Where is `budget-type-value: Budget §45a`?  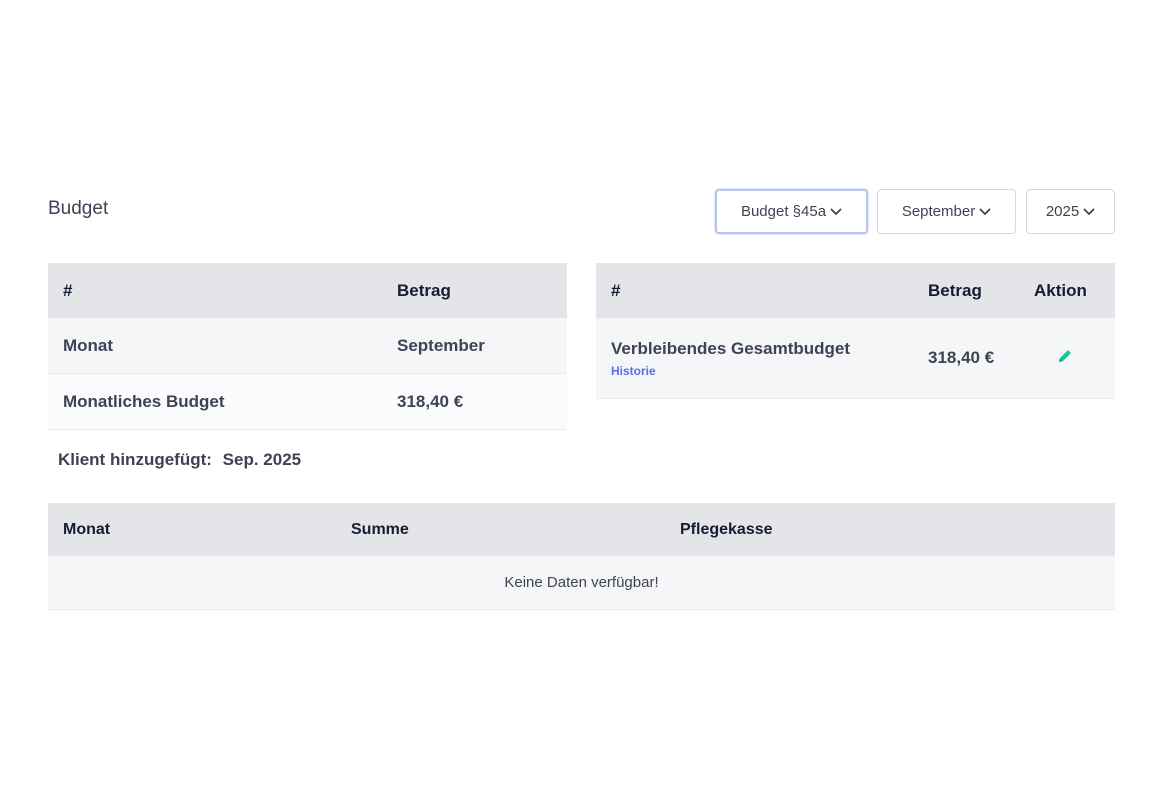 budget-type-value: Budget §45a is located at coordinates (783, 211).